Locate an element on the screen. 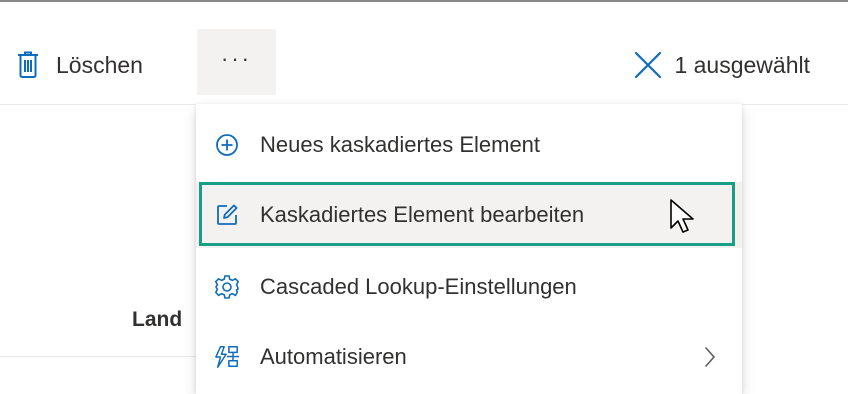  add-circle-icon is located at coordinates (227, 145).